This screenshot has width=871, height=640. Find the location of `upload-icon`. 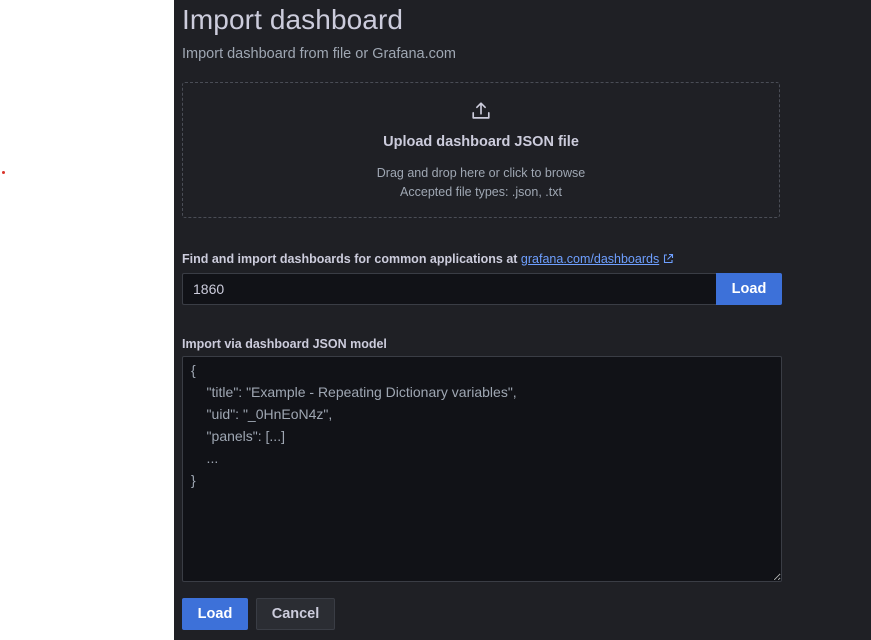

upload-icon is located at coordinates (481, 110).